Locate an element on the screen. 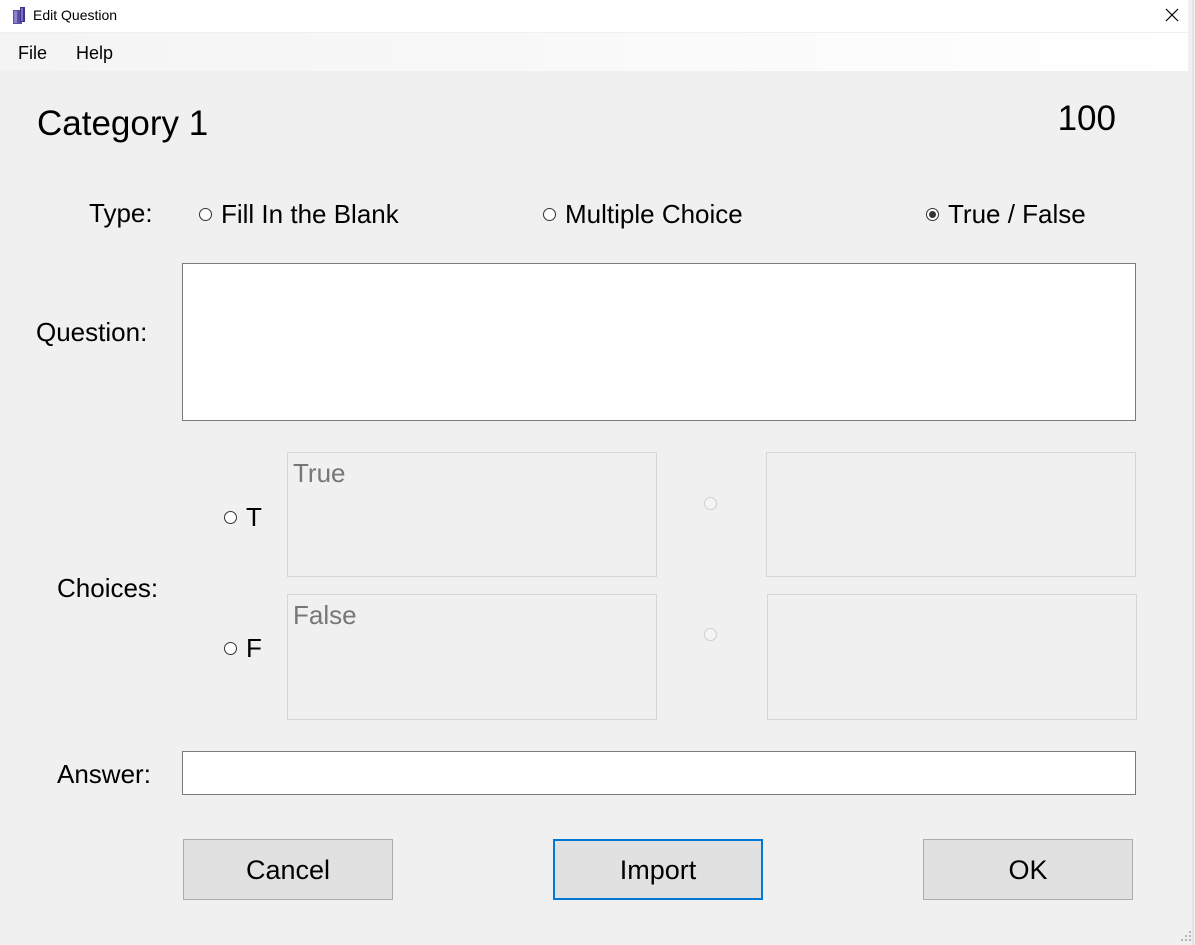  window-title: Edit Question is located at coordinates (75, 15).